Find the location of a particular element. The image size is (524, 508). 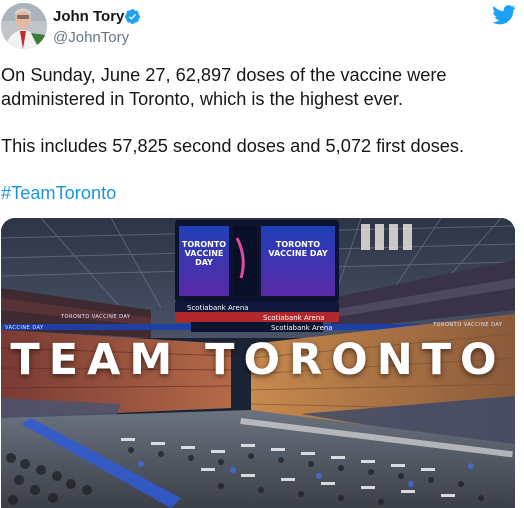

scoreboard-left-text: TORONTO VACCINE DAY is located at coordinates (204, 253).